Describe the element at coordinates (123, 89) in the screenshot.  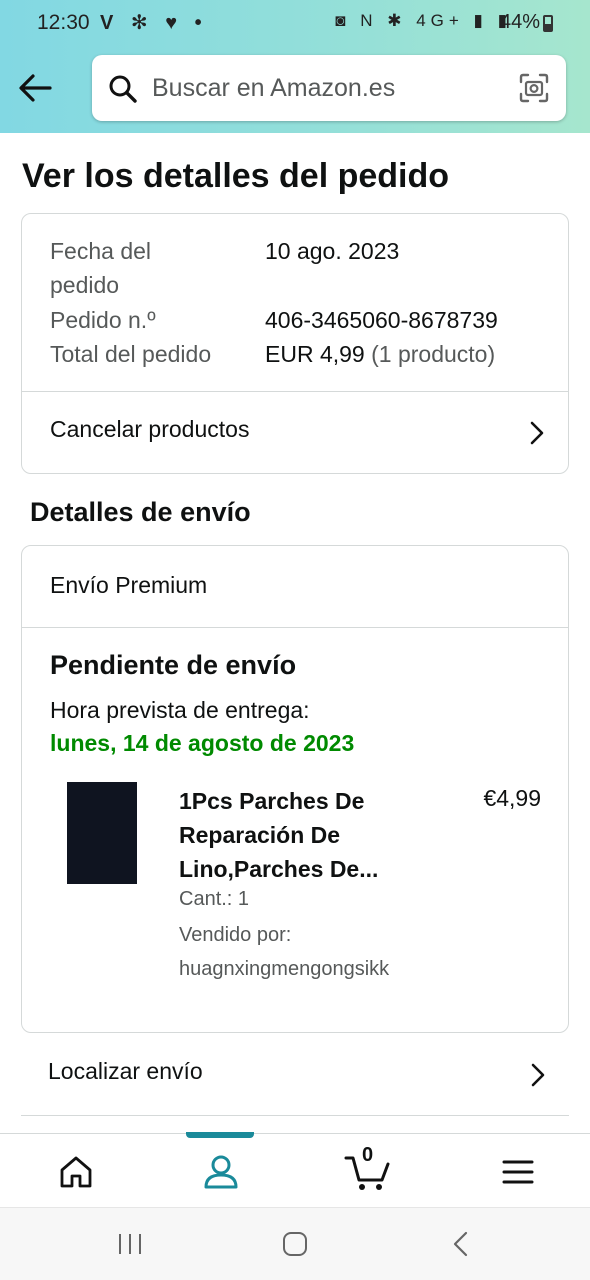
I see `search-icon` at that location.